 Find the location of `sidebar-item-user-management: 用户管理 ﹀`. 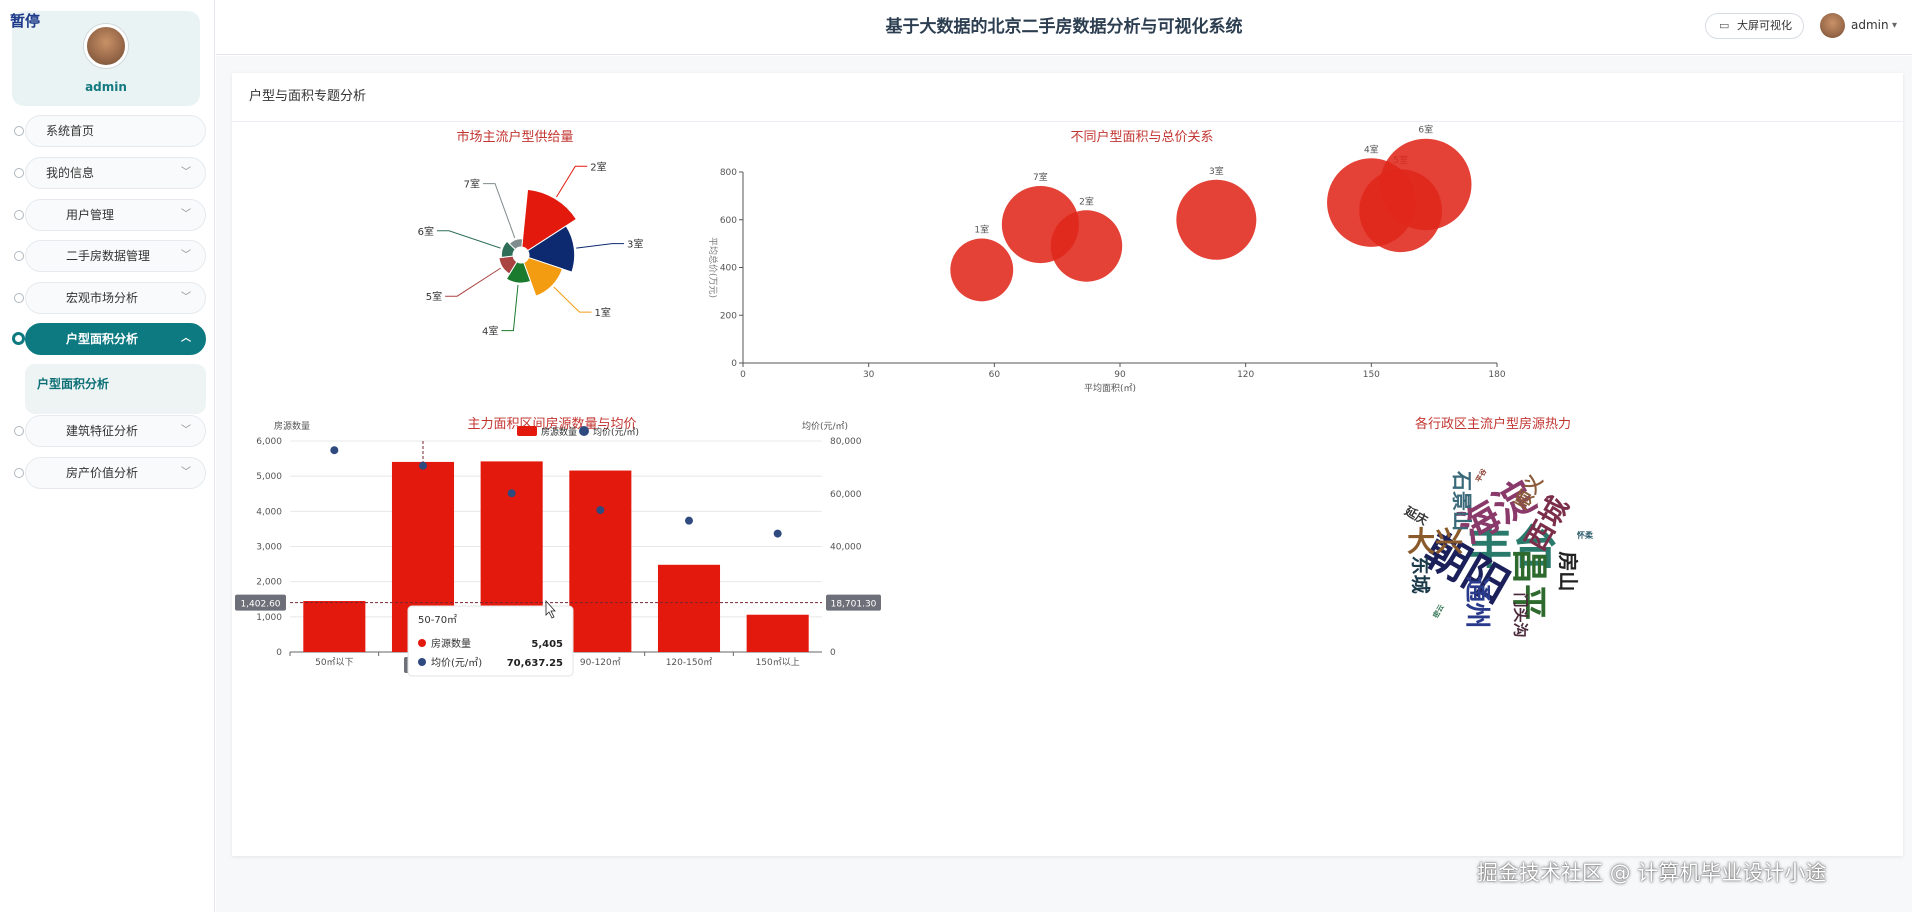

sidebar-item-user-management: 用户管理 ﹀ is located at coordinates (115, 215).